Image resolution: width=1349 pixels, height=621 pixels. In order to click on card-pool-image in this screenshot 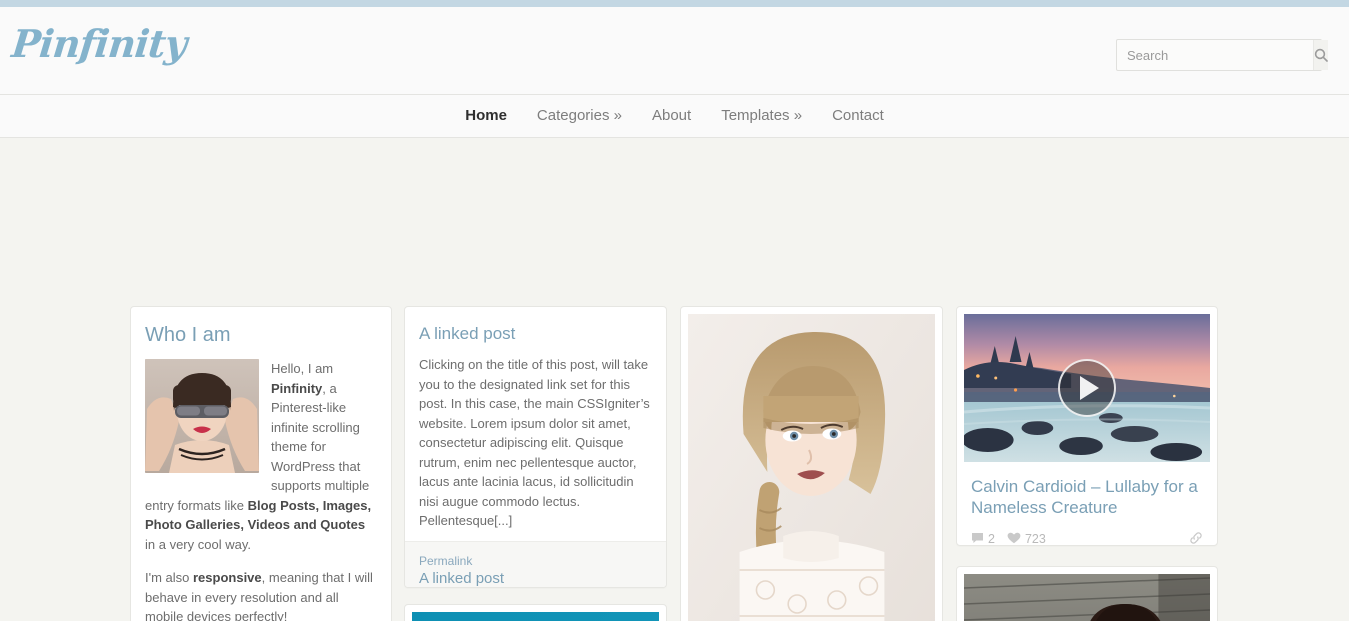, I will do `click(535, 612)`.